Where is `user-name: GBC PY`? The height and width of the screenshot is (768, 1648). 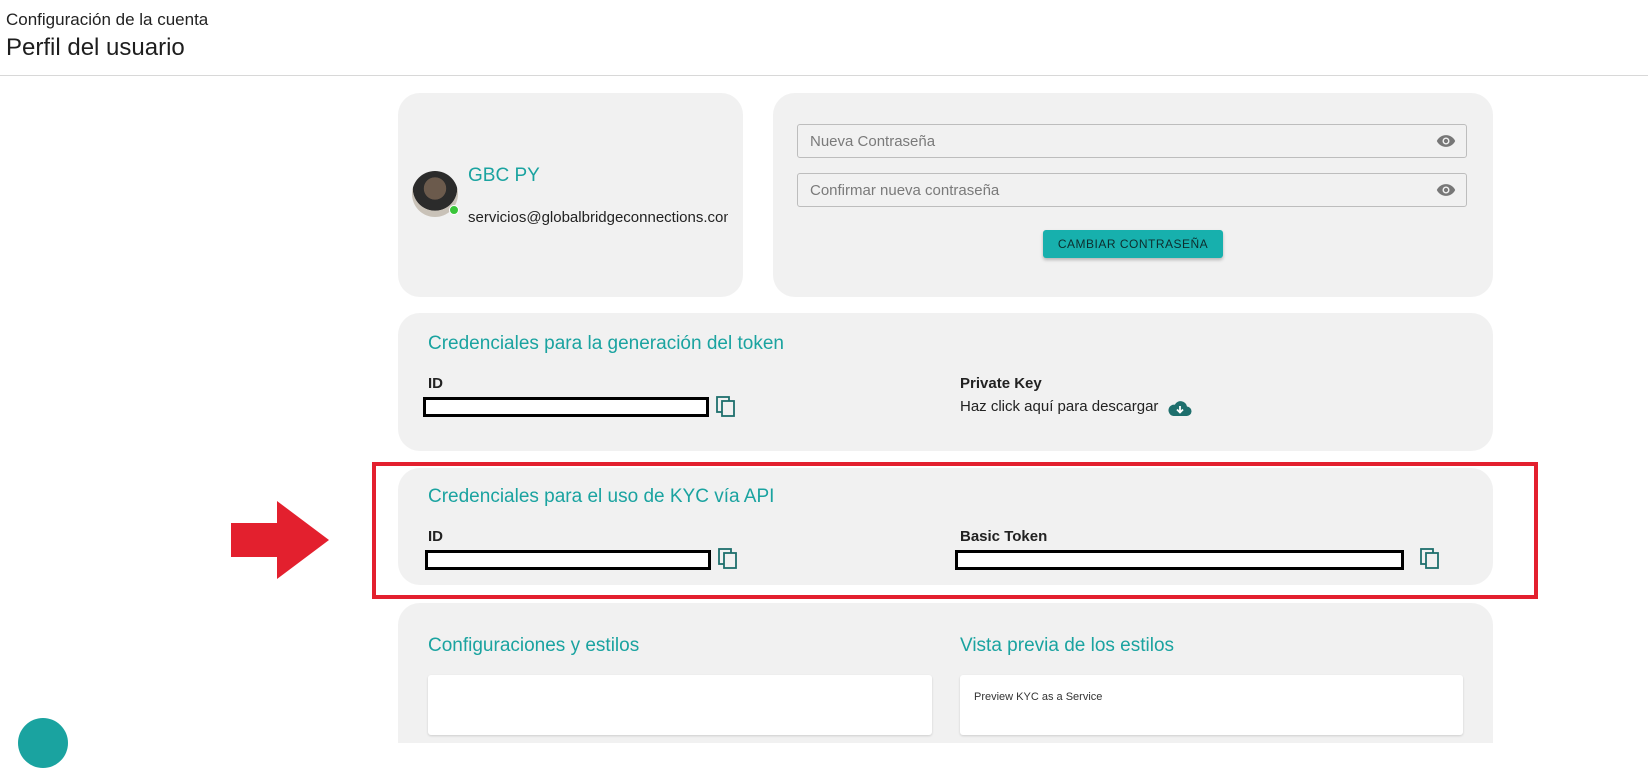 user-name: GBC PY is located at coordinates (504, 175).